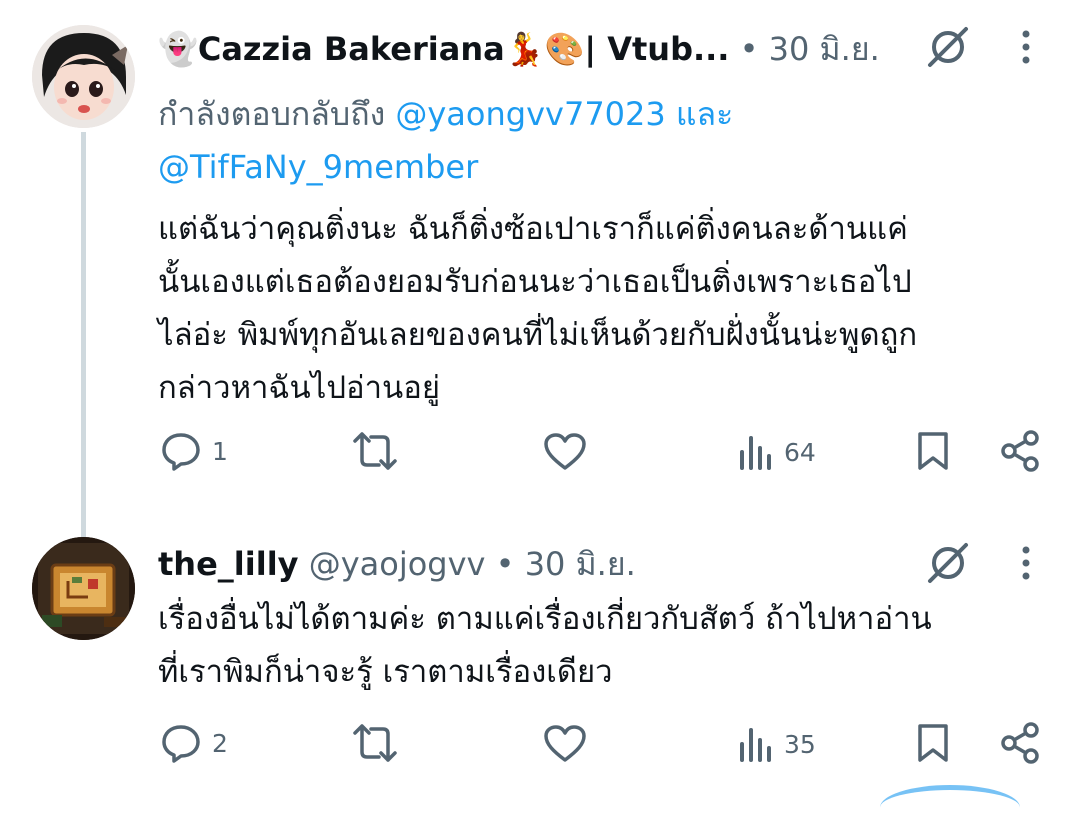 This screenshot has width=1079, height=830. What do you see at coordinates (318, 167) in the screenshot?
I see `mention-link: @TifFaNy_9member` at bounding box center [318, 167].